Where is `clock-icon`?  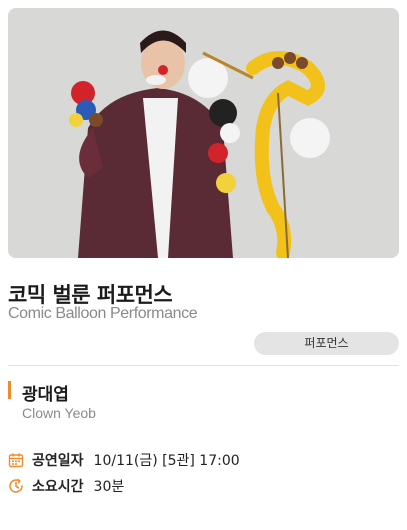
clock-icon is located at coordinates (16, 486).